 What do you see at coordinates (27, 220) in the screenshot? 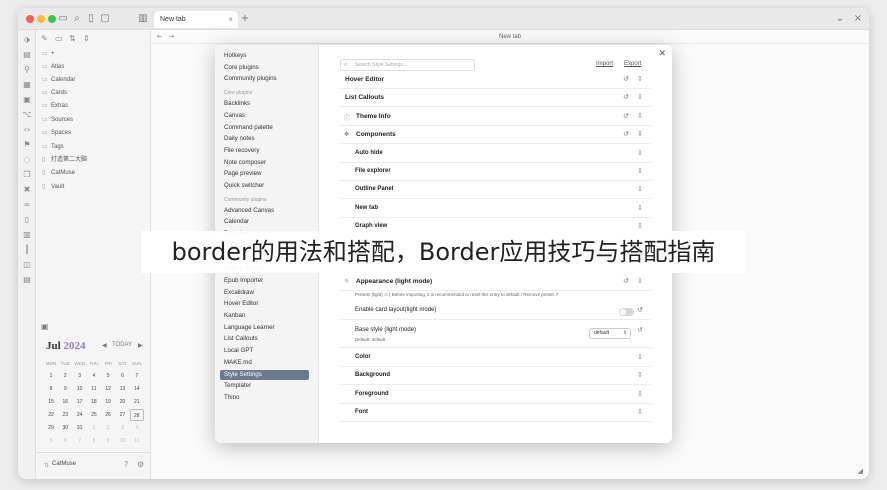
I see `book-icon: ▯` at bounding box center [27, 220].